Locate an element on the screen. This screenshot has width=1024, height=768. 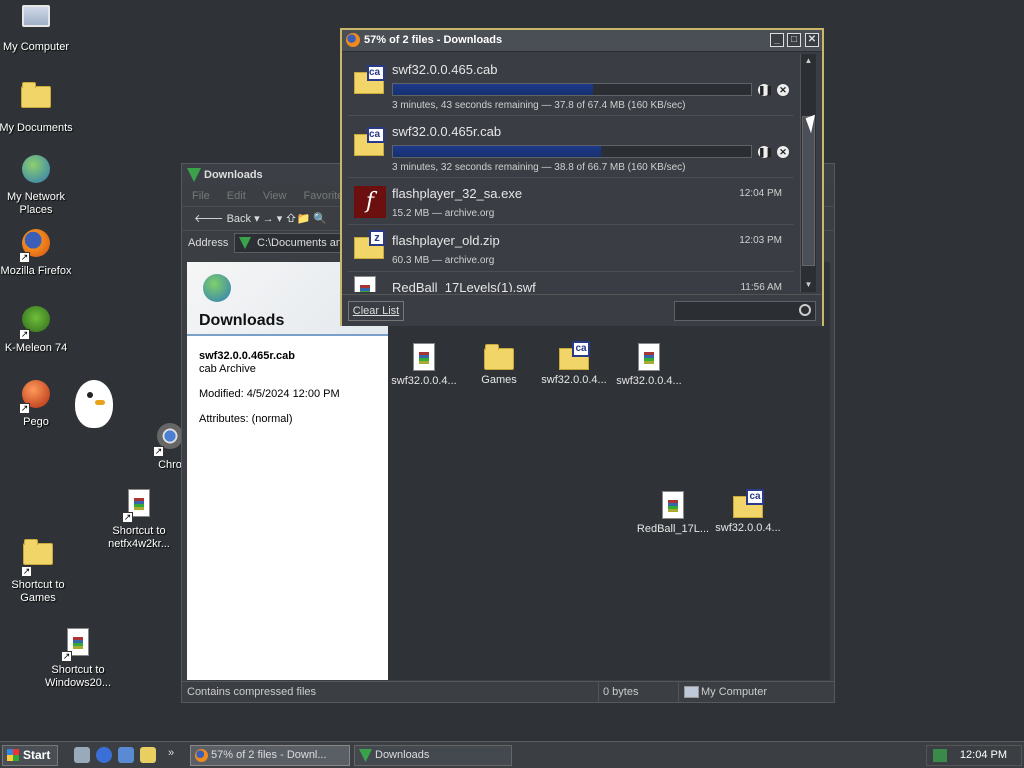
clear-list-button: Clear List is located at coordinates (376, 311).